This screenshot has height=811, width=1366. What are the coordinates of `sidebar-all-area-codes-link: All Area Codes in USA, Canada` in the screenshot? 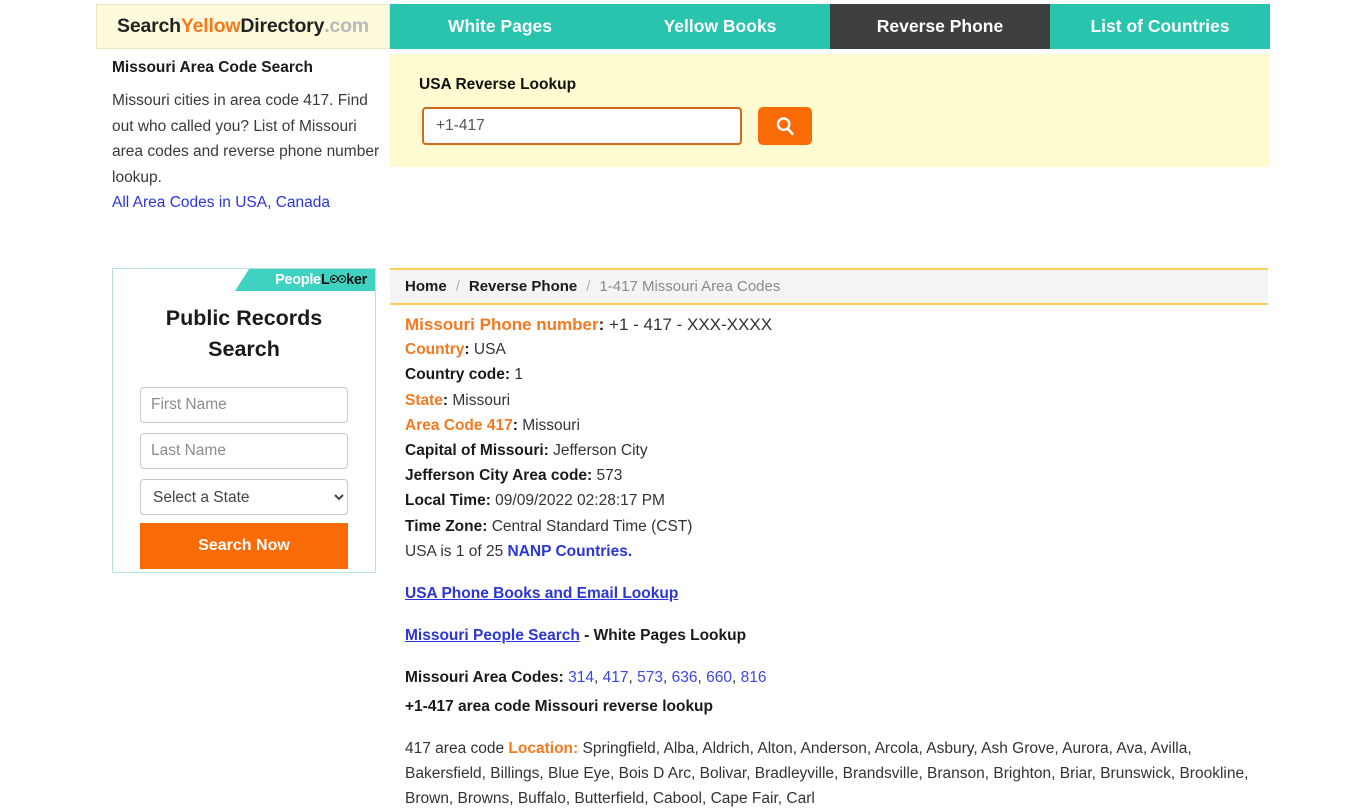 It's located at (248, 203).